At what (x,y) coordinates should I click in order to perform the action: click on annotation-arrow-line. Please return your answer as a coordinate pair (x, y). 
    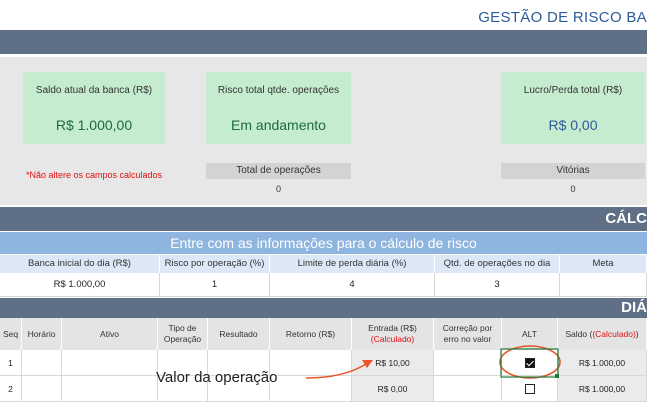
    Looking at the image, I should click on (336, 371).